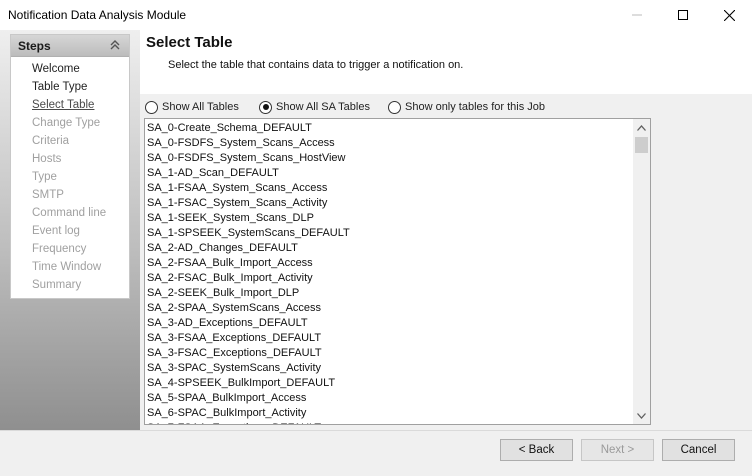 This screenshot has width=752, height=476. I want to click on title-bar: Notification Data Analysis Module, so click(376, 15).